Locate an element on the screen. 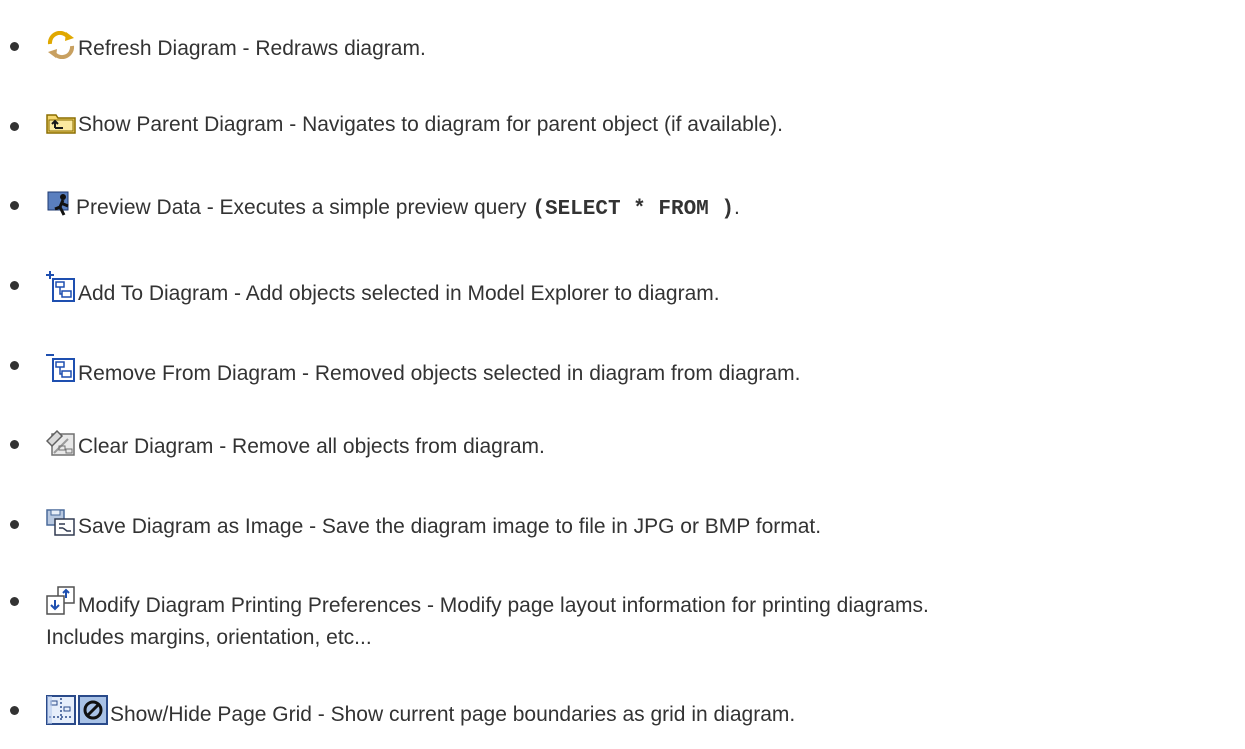  printing-preferences-icon is located at coordinates (61, 605).